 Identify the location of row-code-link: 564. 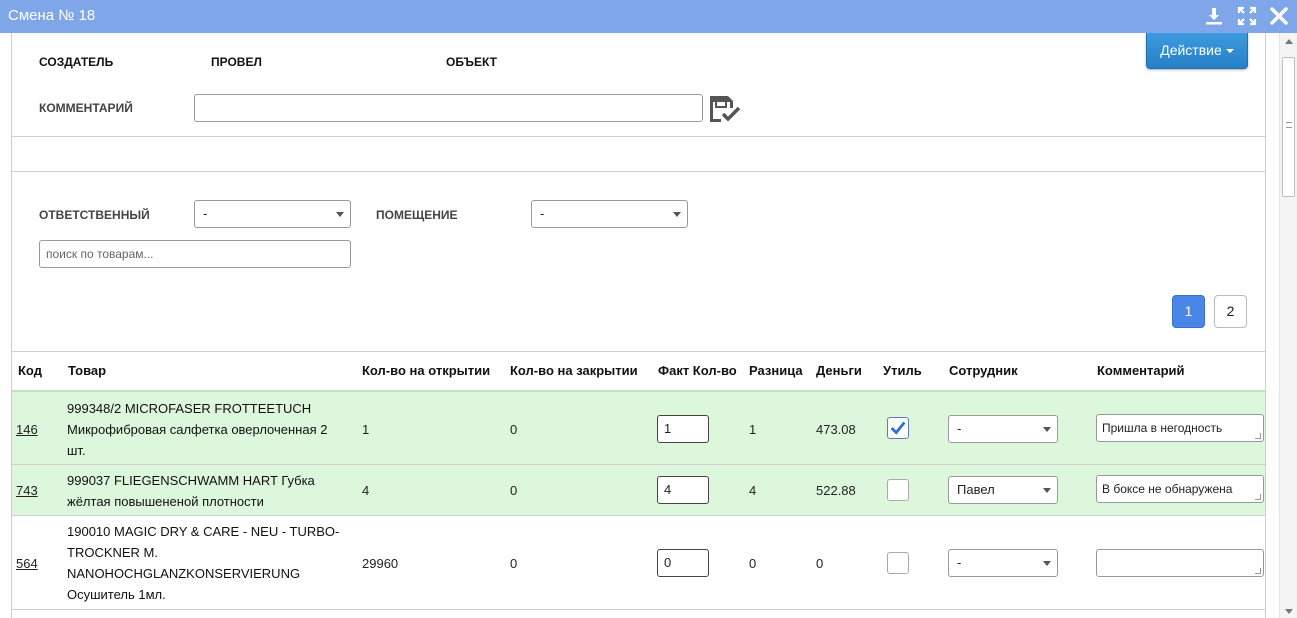
(27, 563).